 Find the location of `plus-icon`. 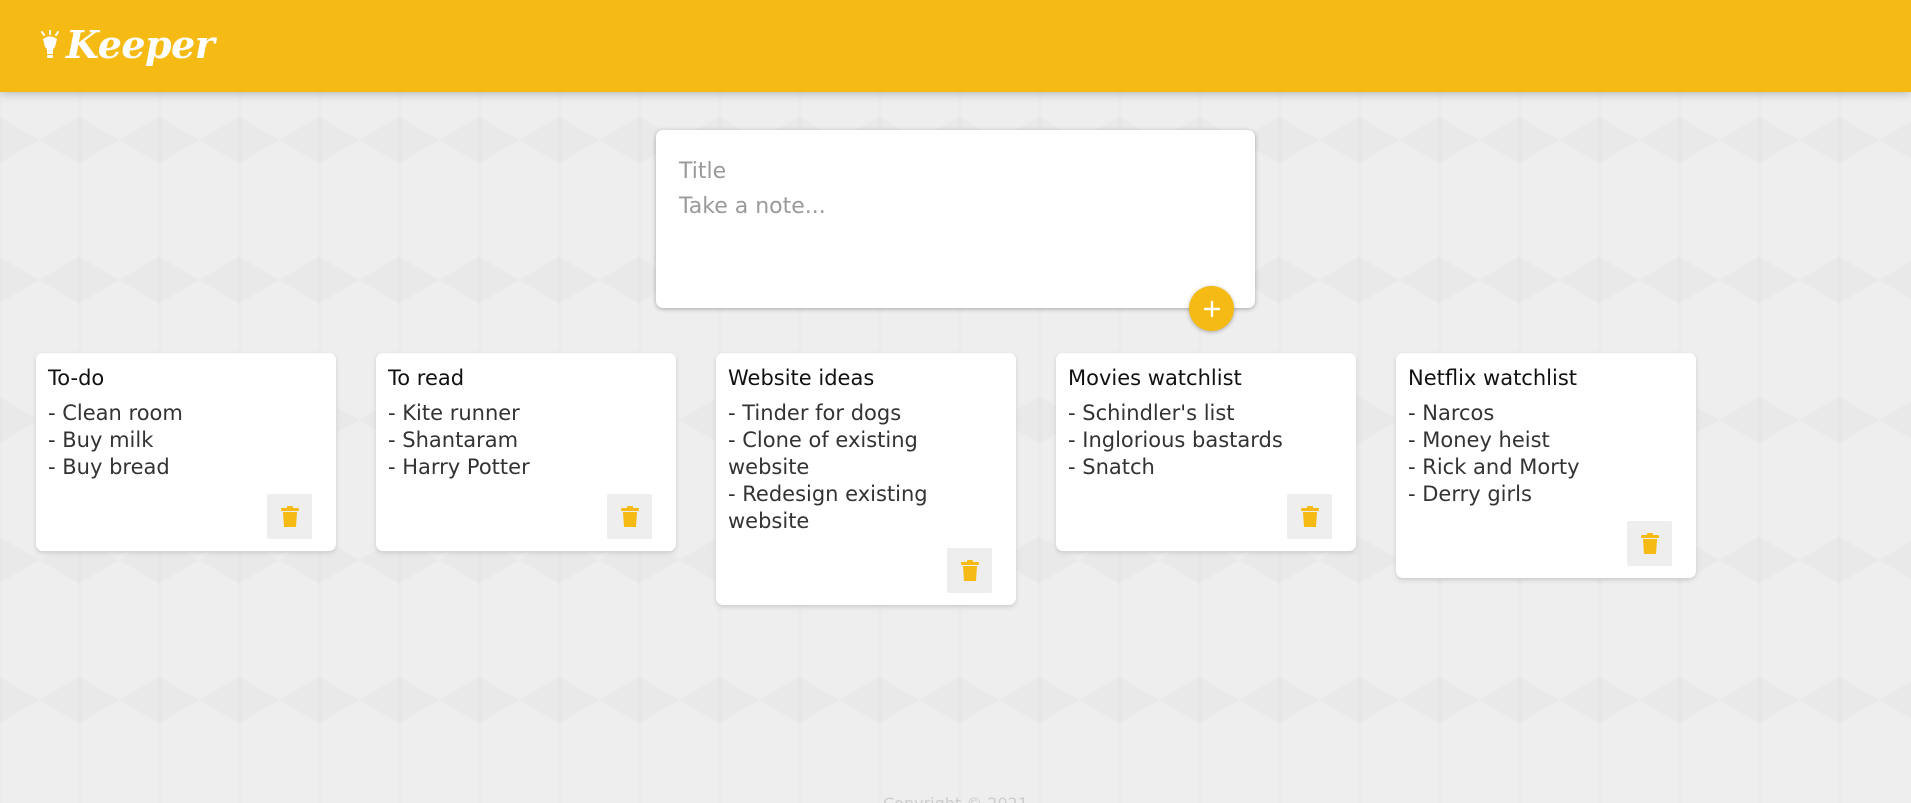

plus-icon is located at coordinates (1211, 308).